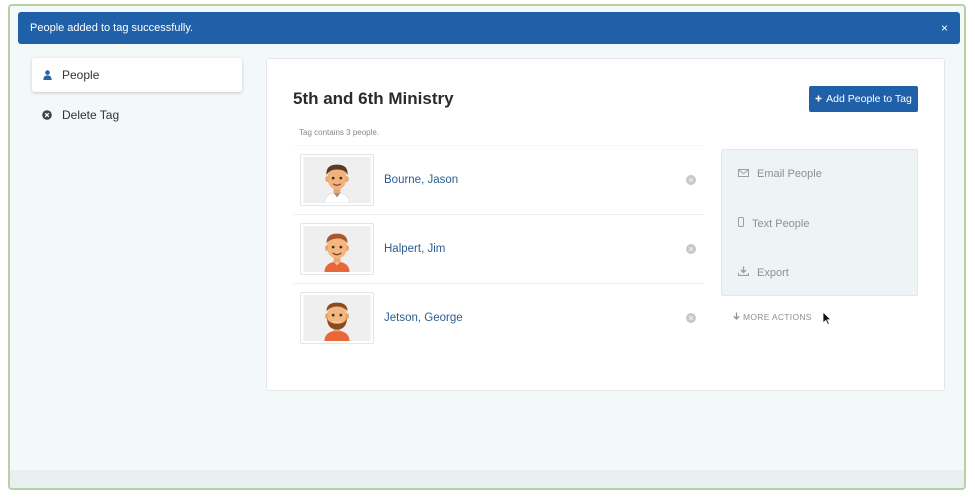 This screenshot has height=498, width=975. I want to click on text-people-action: Text People, so click(773, 223).